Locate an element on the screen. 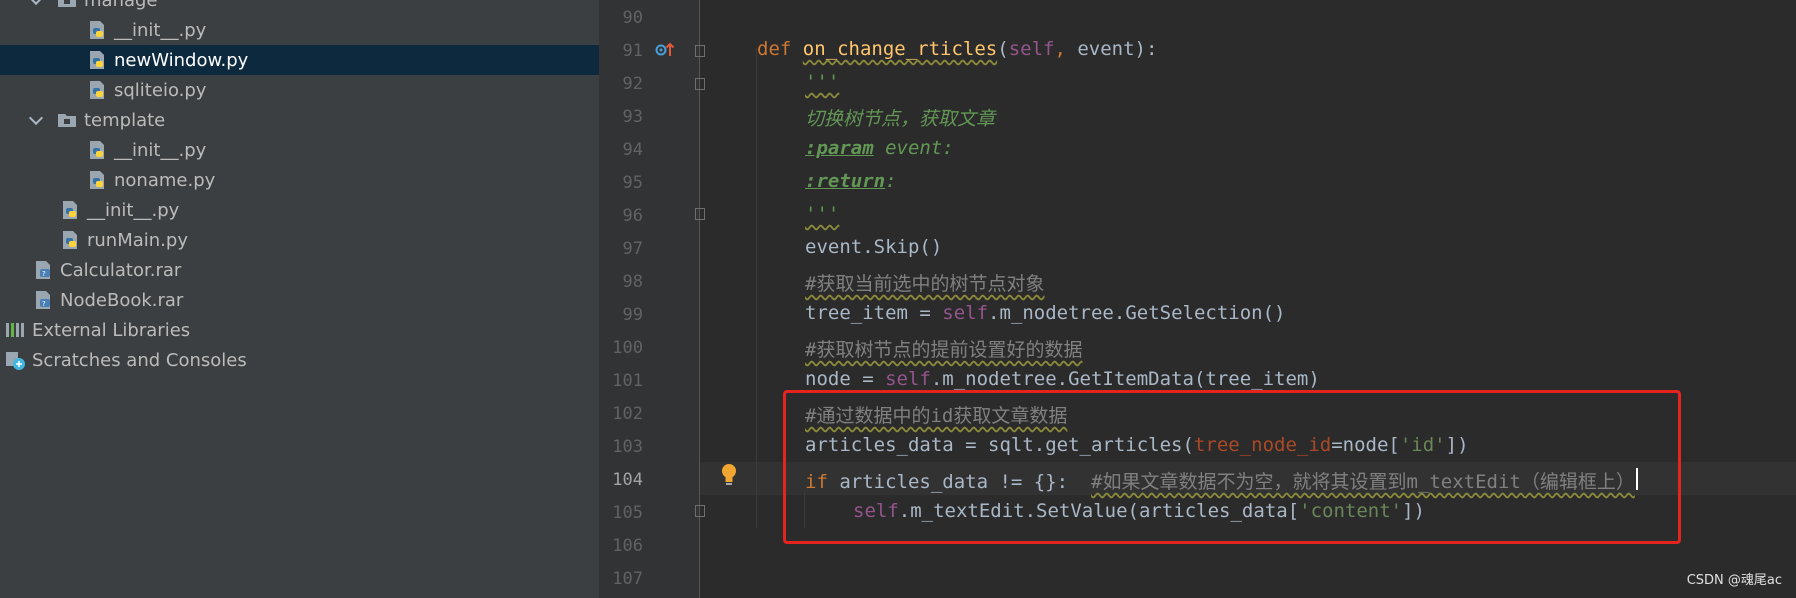 Image resolution: width=1796 pixels, height=598 pixels. code-token: : is located at coordinates (891, 181).